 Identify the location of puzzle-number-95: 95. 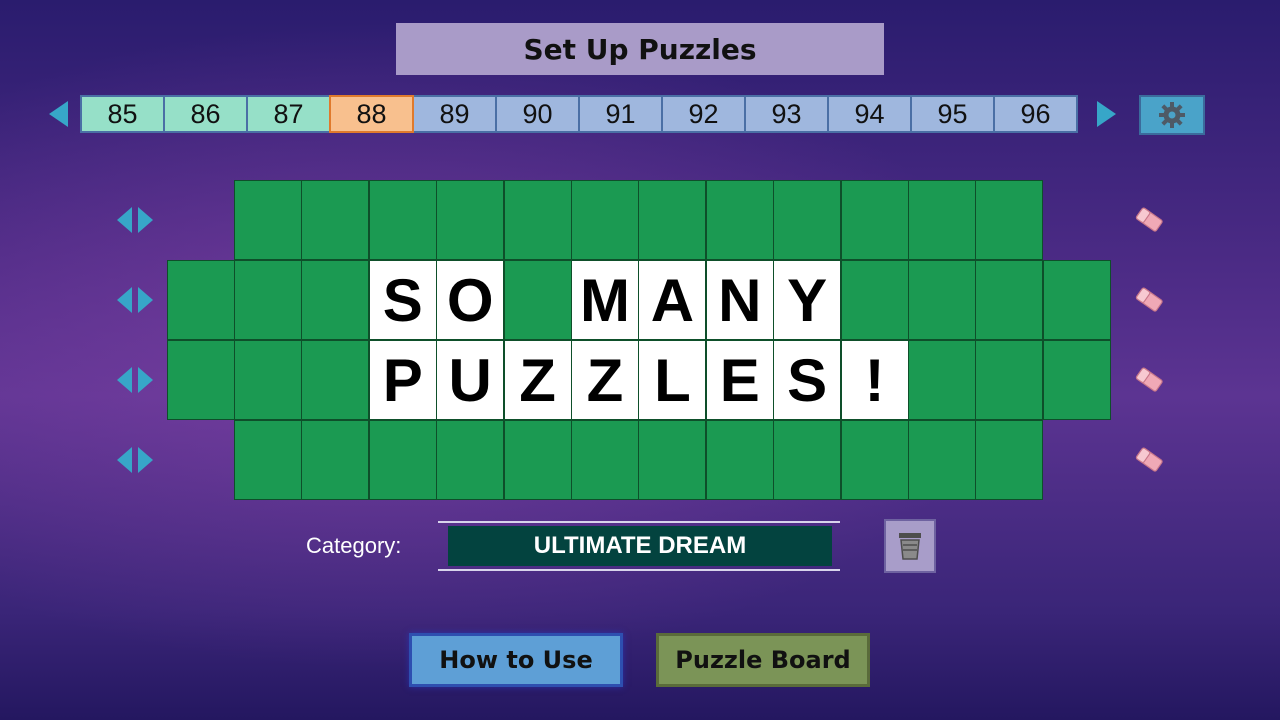
(952, 114).